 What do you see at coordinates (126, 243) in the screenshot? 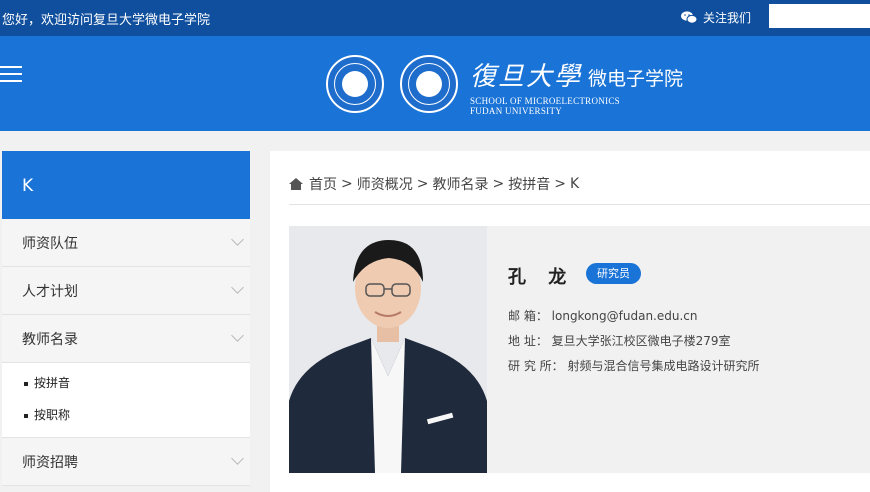
I see `sidebar-item-faculty-team: 师资队伍` at bounding box center [126, 243].